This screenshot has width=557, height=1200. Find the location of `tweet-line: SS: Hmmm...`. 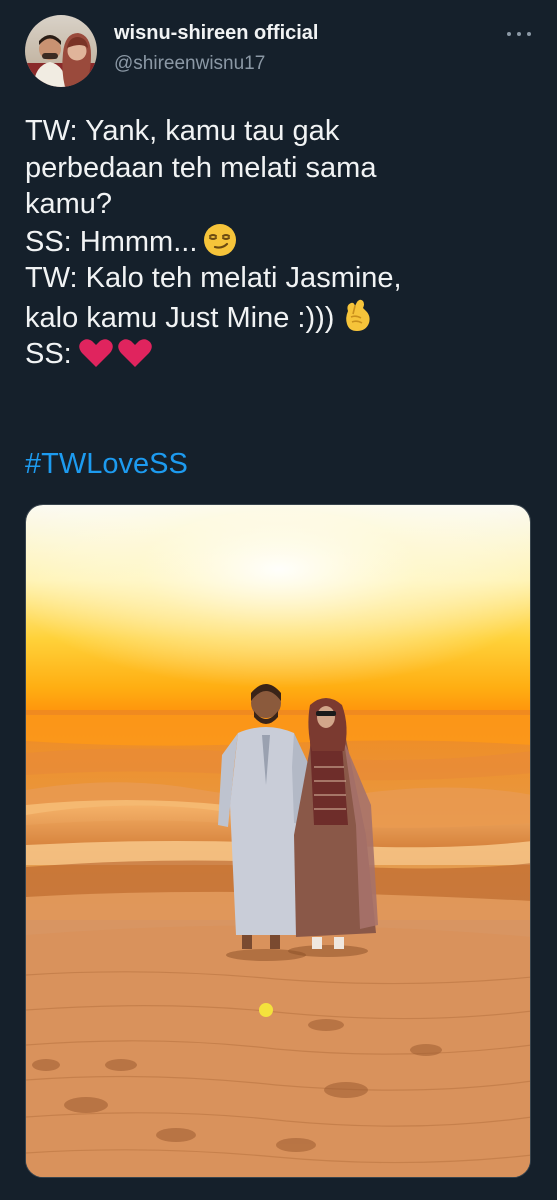

tweet-line: SS: Hmmm... is located at coordinates (111, 241).